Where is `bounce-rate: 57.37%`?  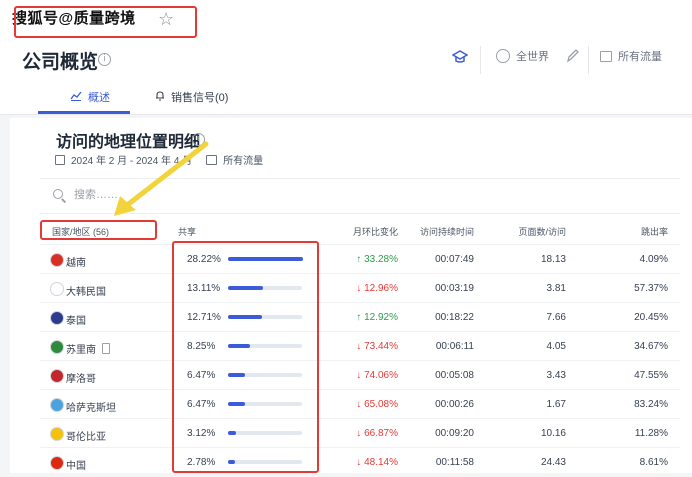 bounce-rate: 57.37% is located at coordinates (651, 288).